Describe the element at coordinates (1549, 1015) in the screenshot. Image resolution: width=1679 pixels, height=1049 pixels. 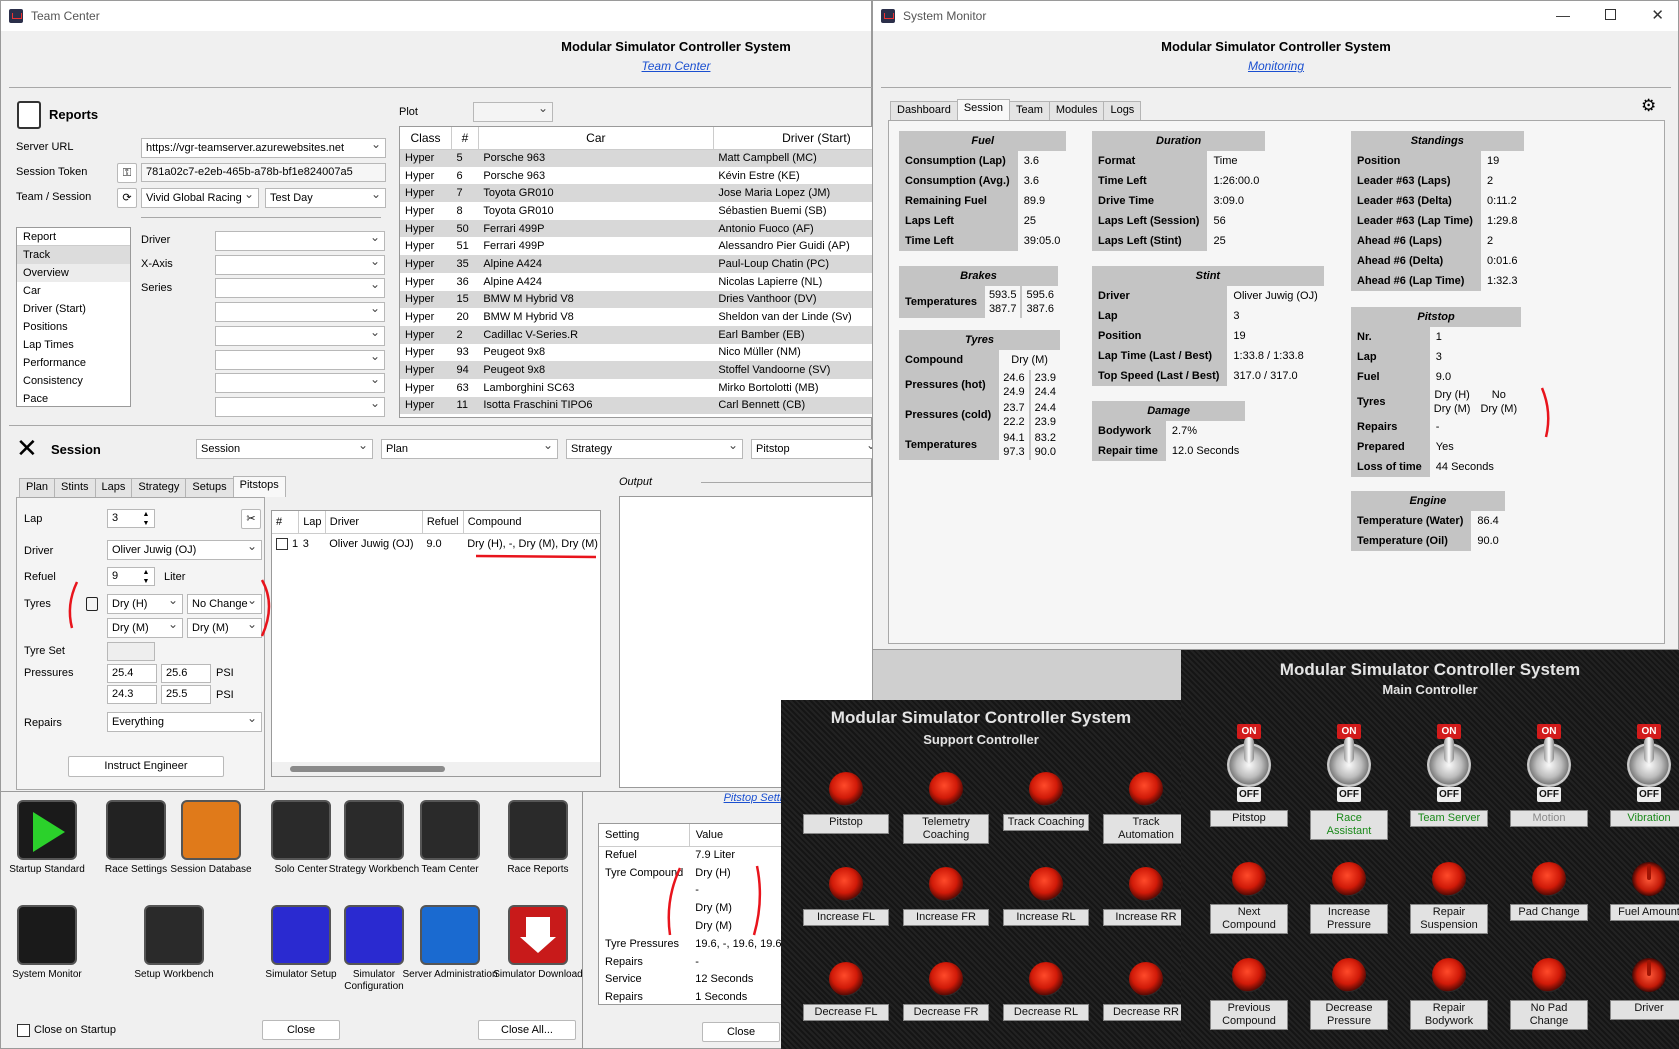
I see `control-button-label: No Pad Change` at that location.